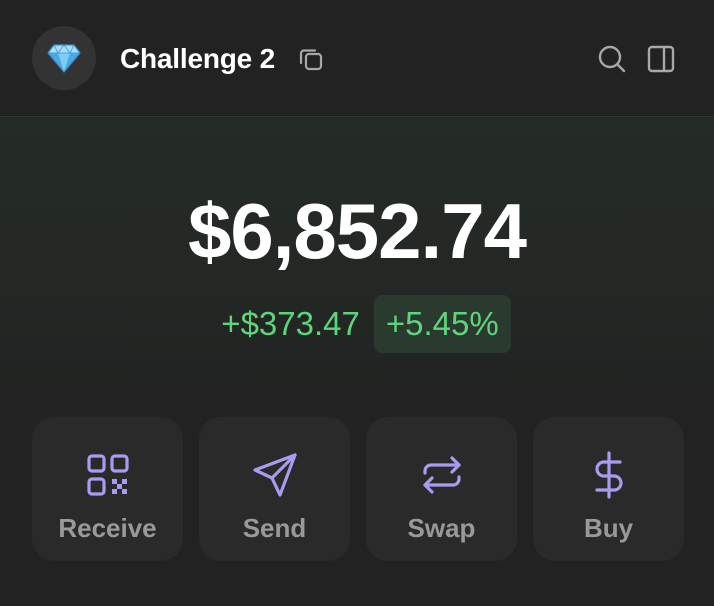 This screenshot has height=606, width=714. Describe the element at coordinates (107, 528) in the screenshot. I see `receive-label: Receive` at that location.